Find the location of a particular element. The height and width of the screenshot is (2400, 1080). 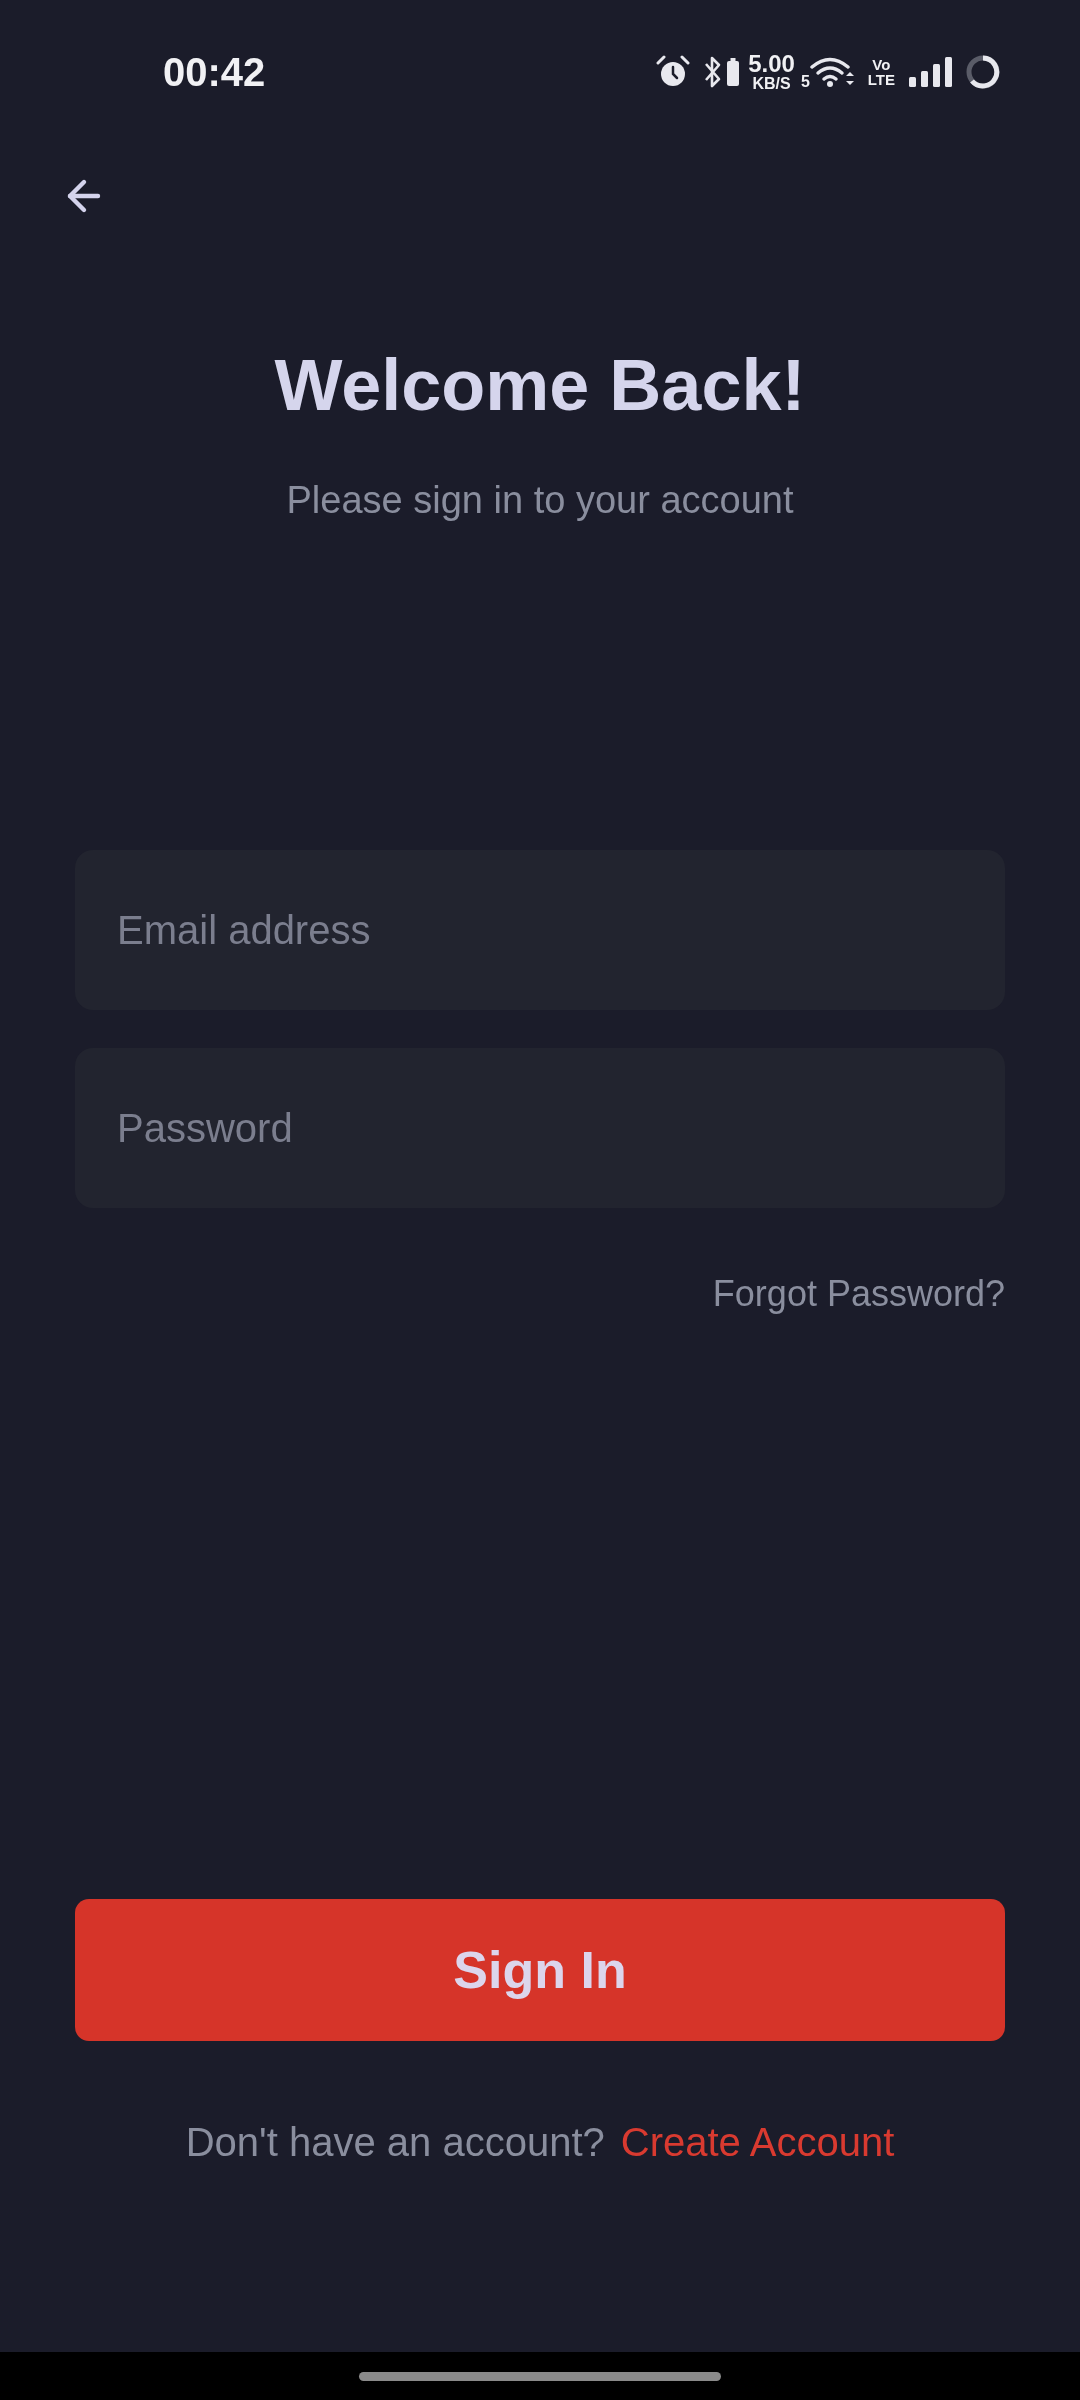

progress-ring-icon is located at coordinates (983, 72).